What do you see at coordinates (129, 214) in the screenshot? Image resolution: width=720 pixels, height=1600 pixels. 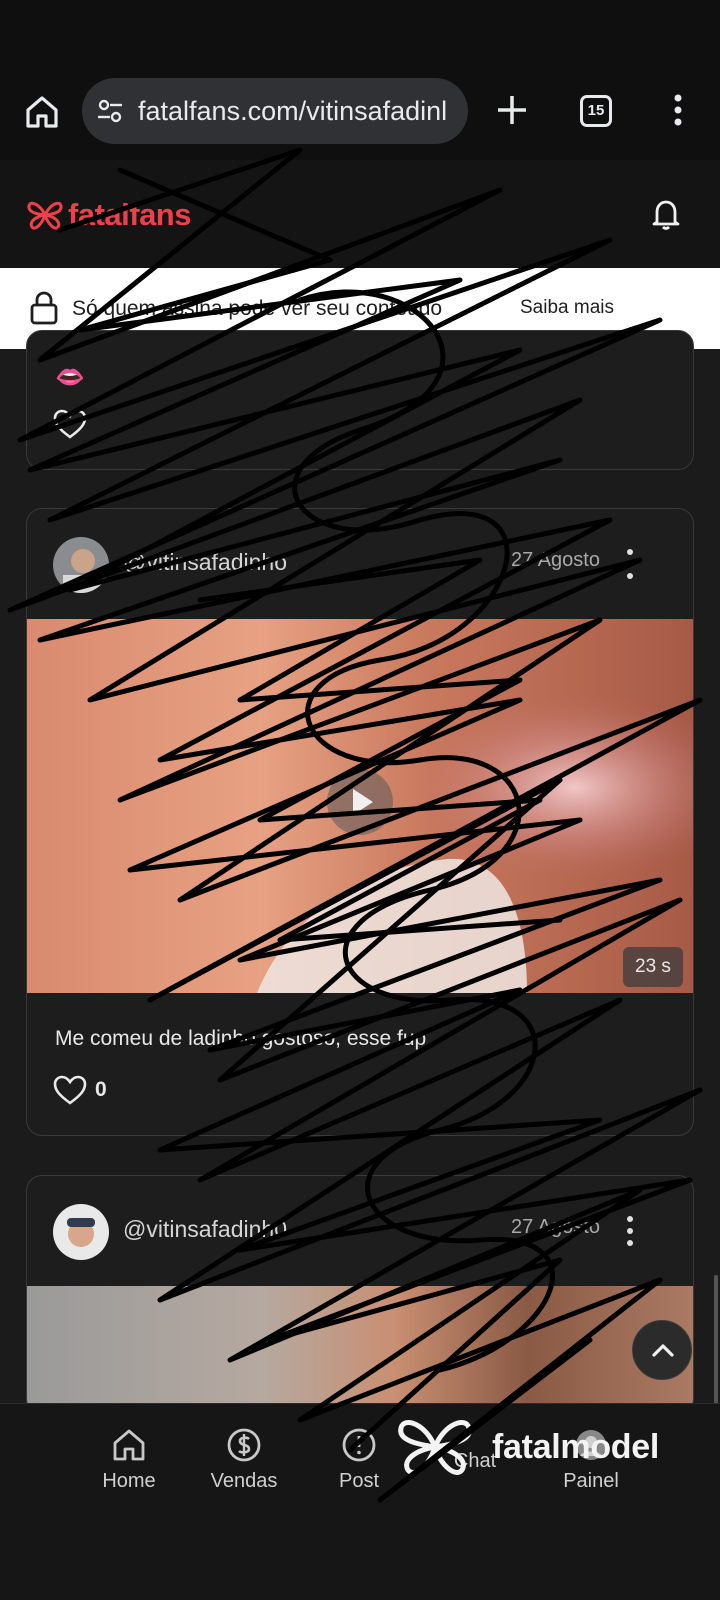 I see `logo-text: fatalfans` at bounding box center [129, 214].